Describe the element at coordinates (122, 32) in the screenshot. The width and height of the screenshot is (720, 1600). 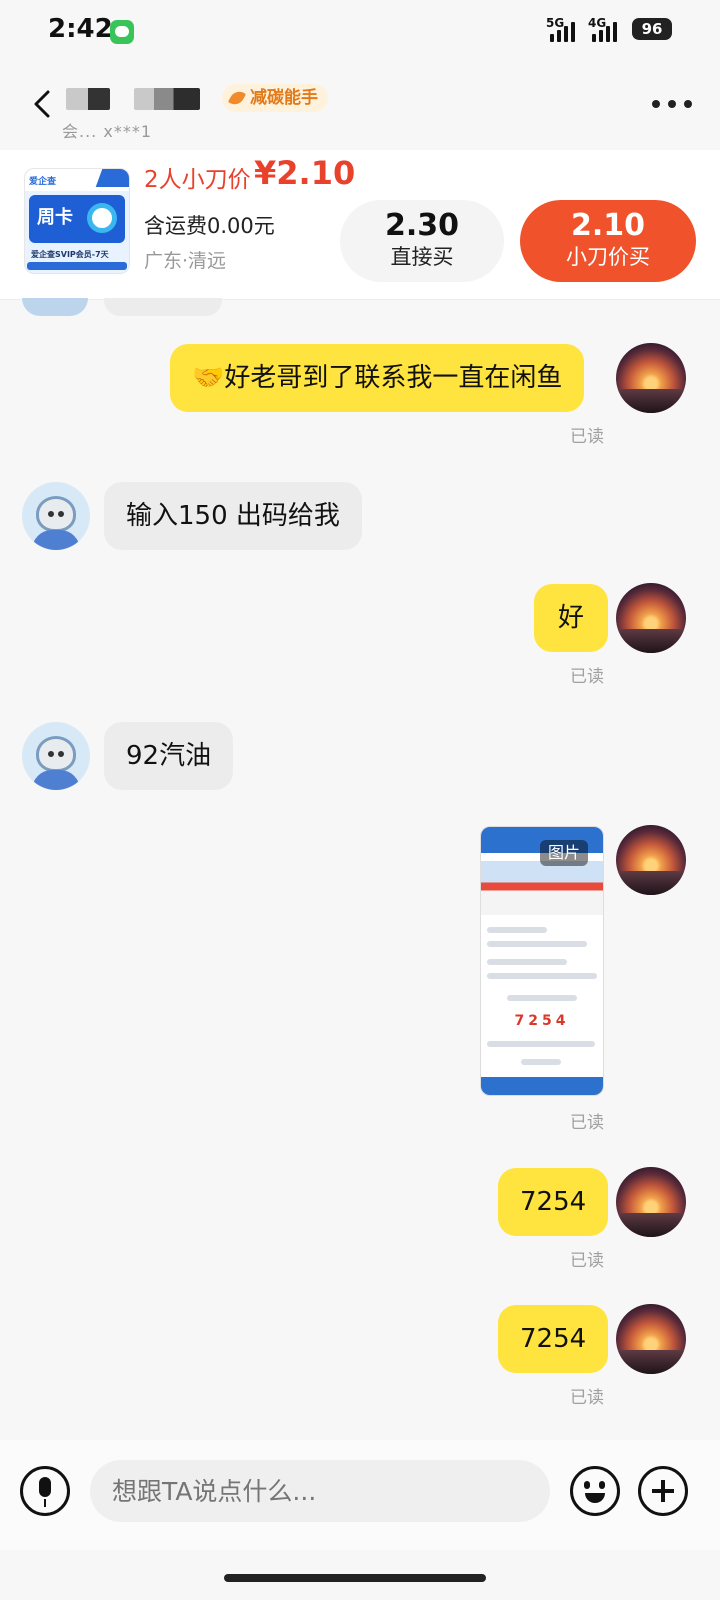
I see `messages-app-icon` at that location.